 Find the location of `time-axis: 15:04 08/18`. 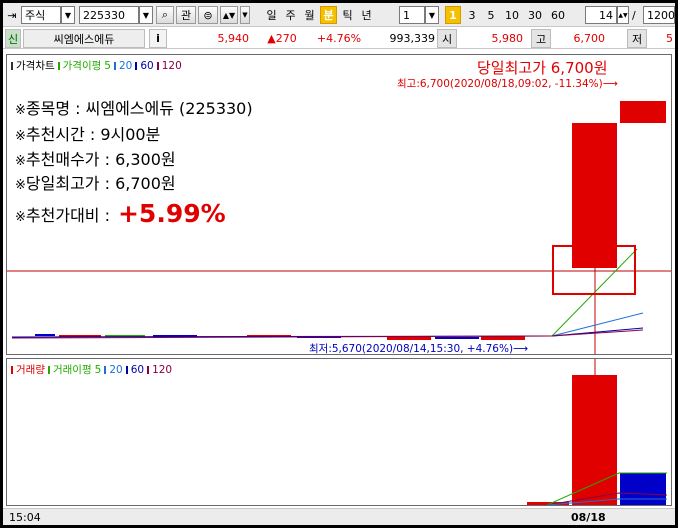

time-axis: 15:04 08/18 is located at coordinates (339, 516).